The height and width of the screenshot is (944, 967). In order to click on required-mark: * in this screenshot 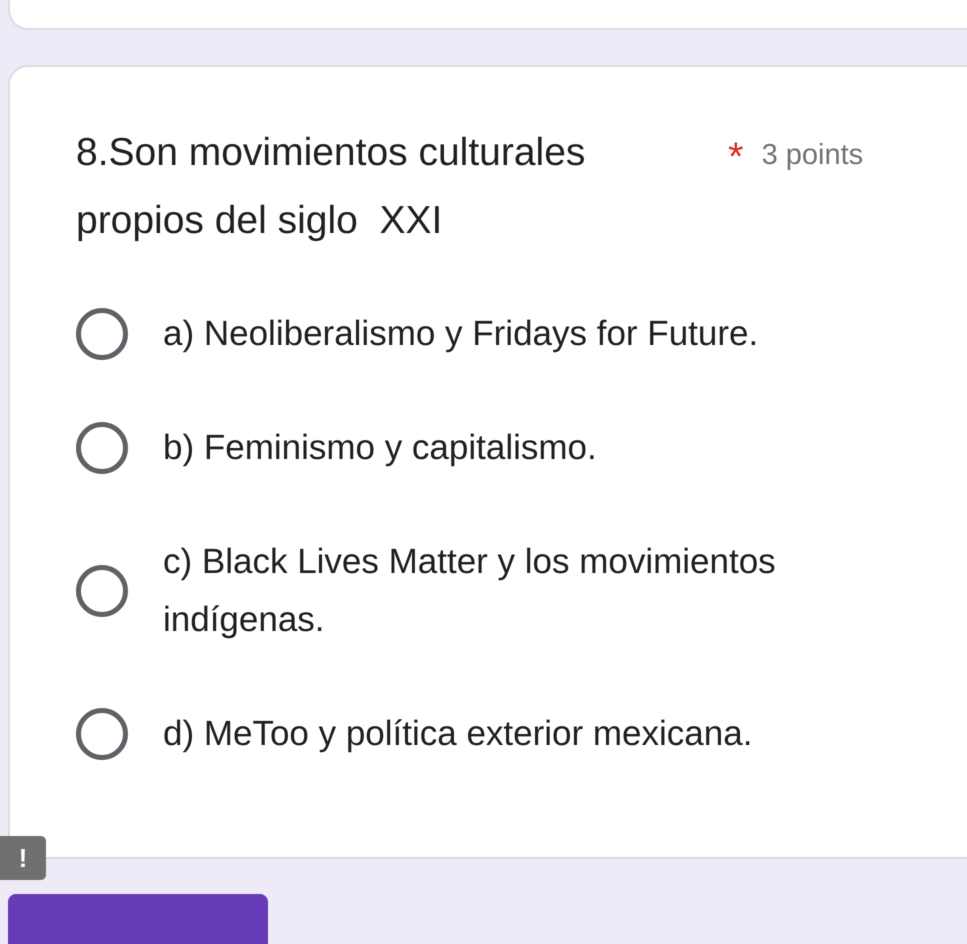, I will do `click(736, 157)`.